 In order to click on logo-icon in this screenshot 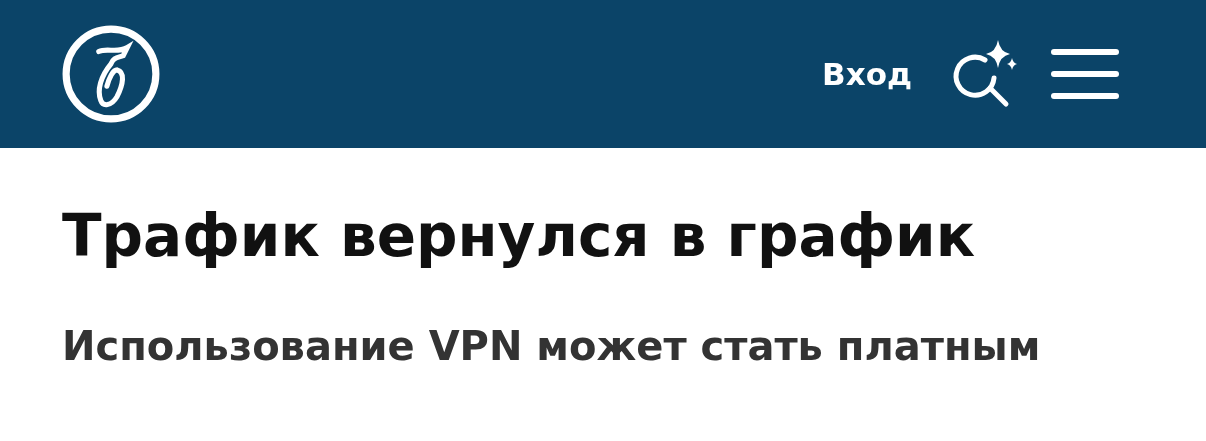, I will do `click(111, 74)`.